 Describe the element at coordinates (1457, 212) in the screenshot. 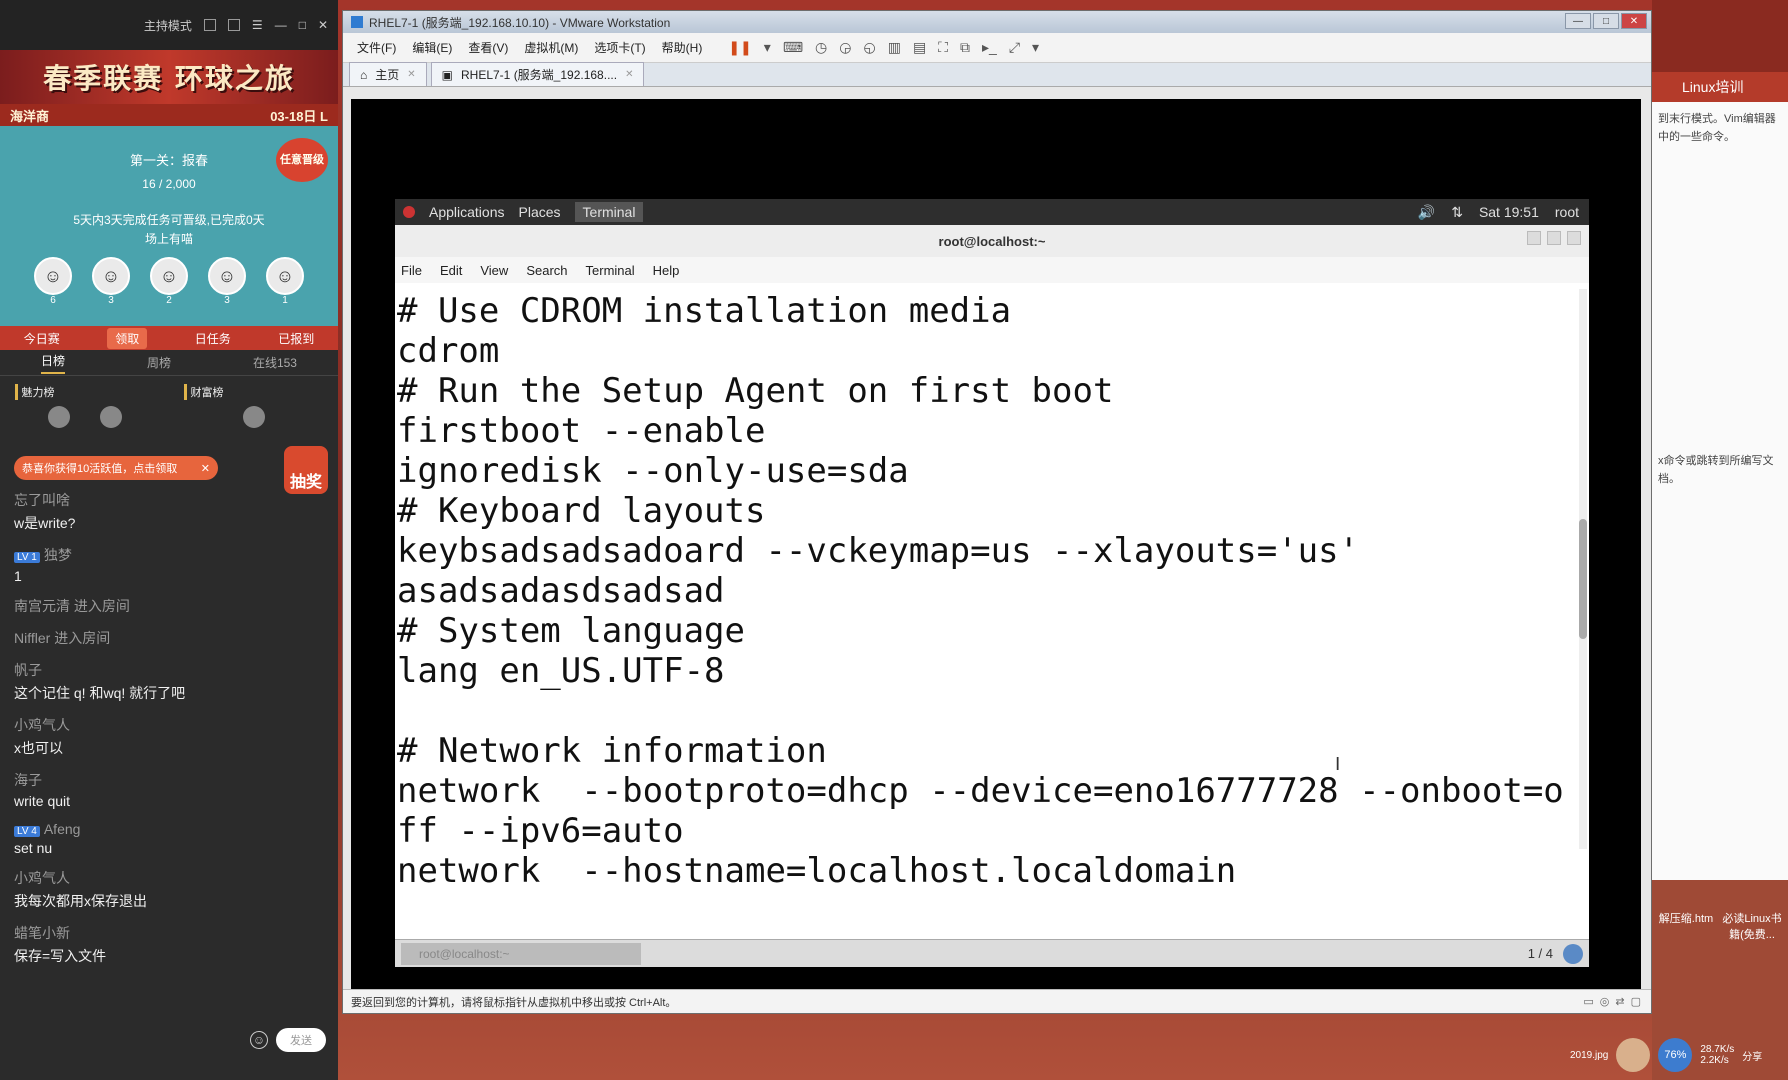

I see `network-icon: ⇅` at that location.